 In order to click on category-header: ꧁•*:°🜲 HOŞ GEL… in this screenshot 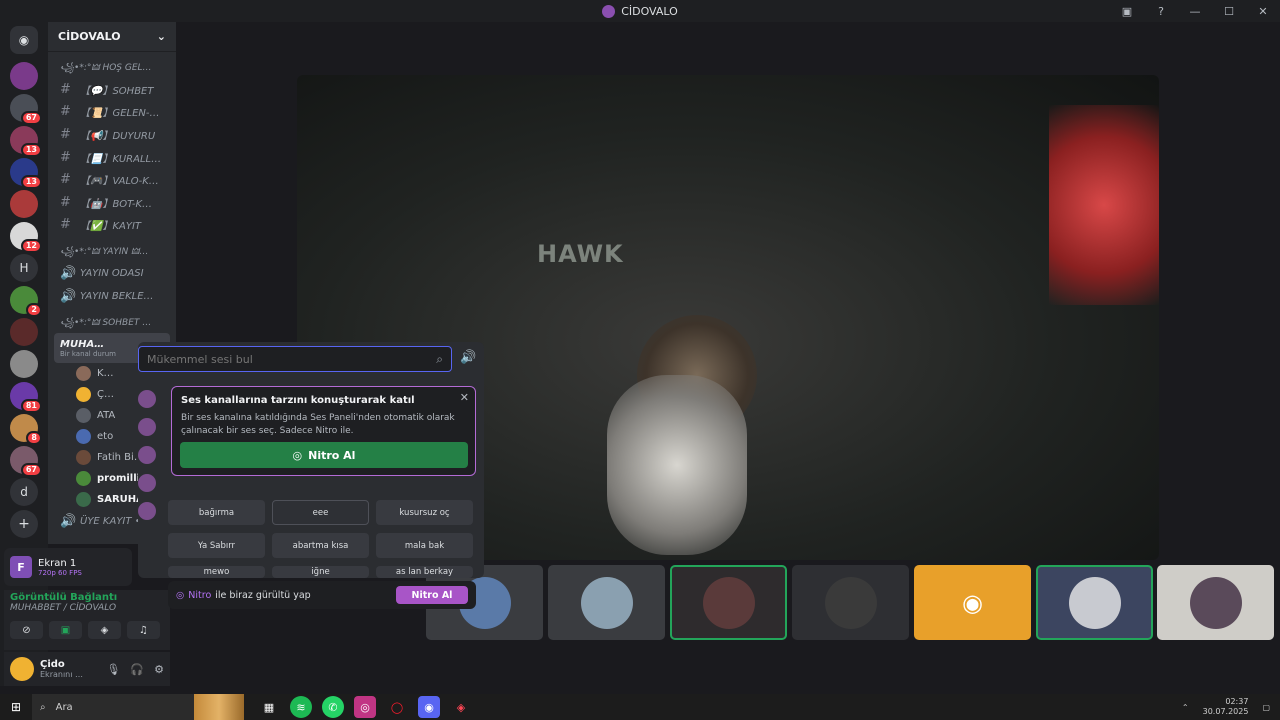, I will do `click(112, 68)`.